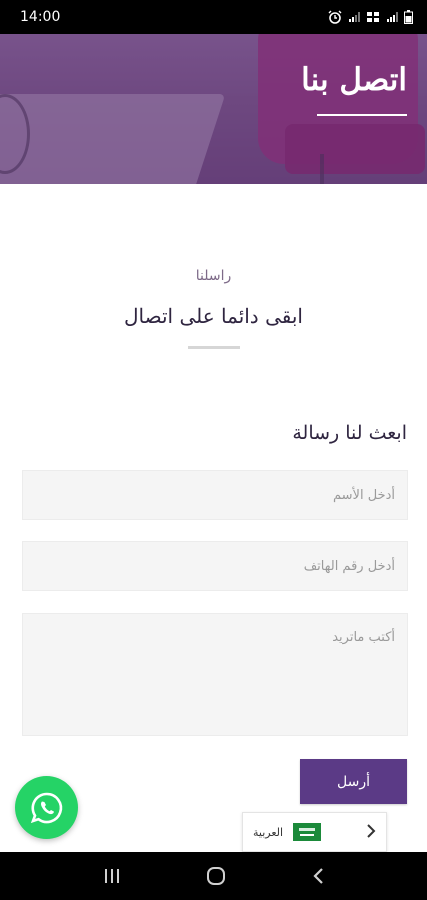  I want to click on section-kicker: راسلنا, so click(213, 276).